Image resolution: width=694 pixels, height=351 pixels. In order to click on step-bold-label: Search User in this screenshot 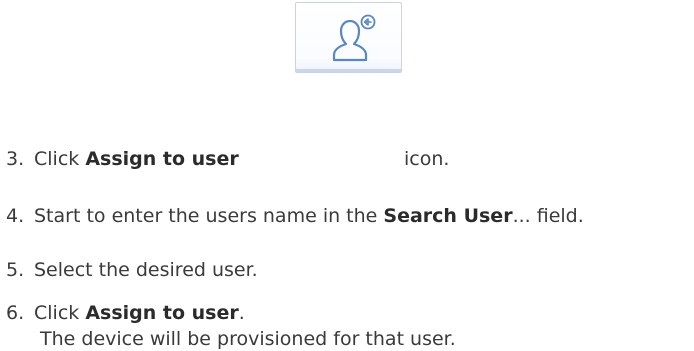, I will do `click(448, 216)`.